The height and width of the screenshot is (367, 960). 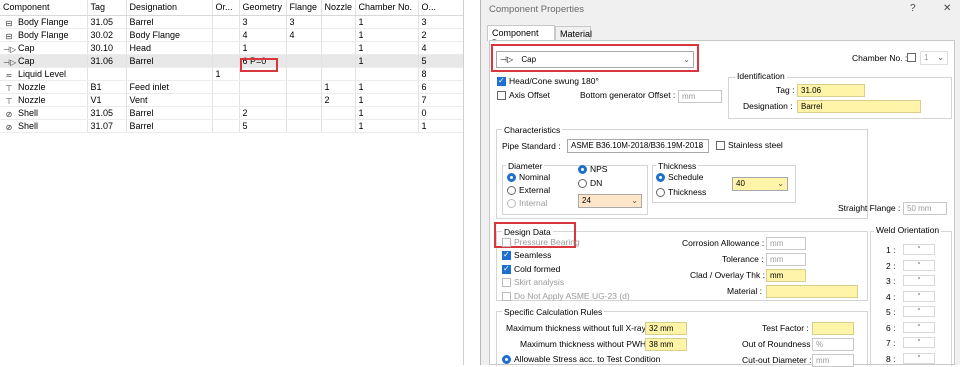 I want to click on chamber-combo: 1 ⌄, so click(x=934, y=58).